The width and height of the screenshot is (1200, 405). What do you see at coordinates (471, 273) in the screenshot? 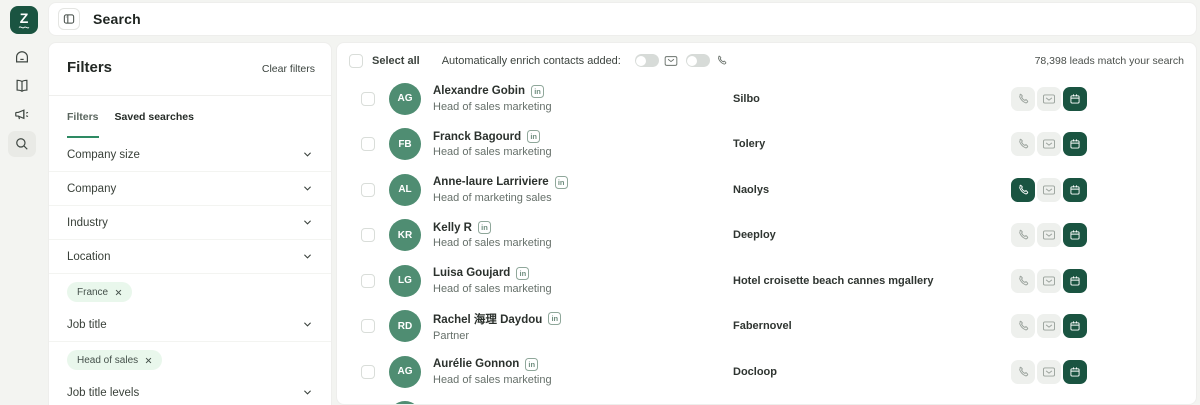
I see `lead-name: Luisa Goujard` at bounding box center [471, 273].